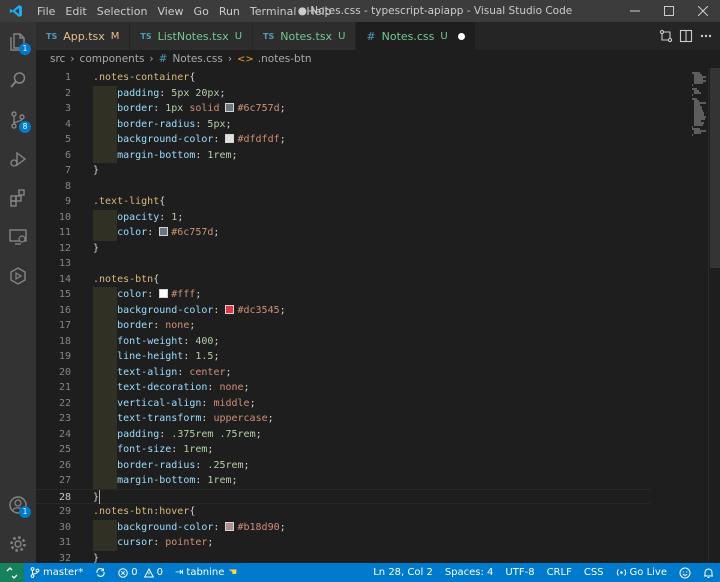 The image size is (720, 582). Describe the element at coordinates (192, 36) in the screenshot. I see `tab-listnotes-tsx: TS ListNotes.tsx U` at that location.